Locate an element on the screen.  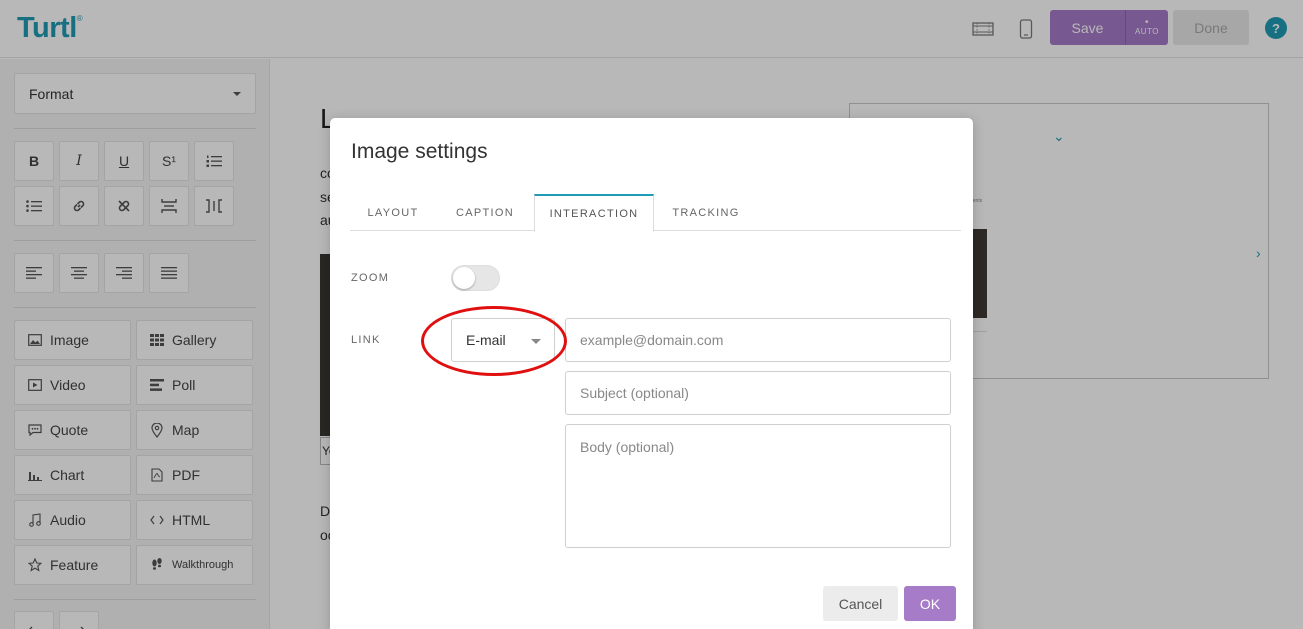
email-field is located at coordinates (758, 340).